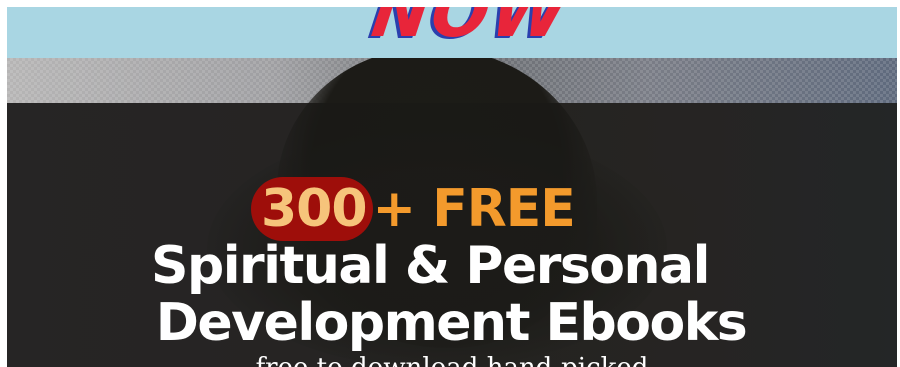 The width and height of the screenshot is (900, 367). What do you see at coordinates (471, 30) in the screenshot?
I see `banner-word: NOW` at bounding box center [471, 30].